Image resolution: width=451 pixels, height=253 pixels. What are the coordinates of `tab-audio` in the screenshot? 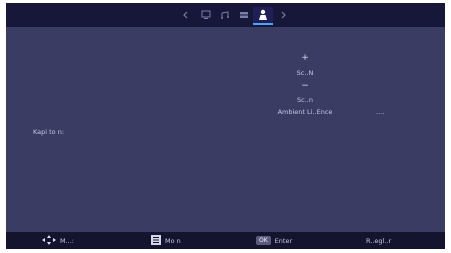 It's located at (225, 15).